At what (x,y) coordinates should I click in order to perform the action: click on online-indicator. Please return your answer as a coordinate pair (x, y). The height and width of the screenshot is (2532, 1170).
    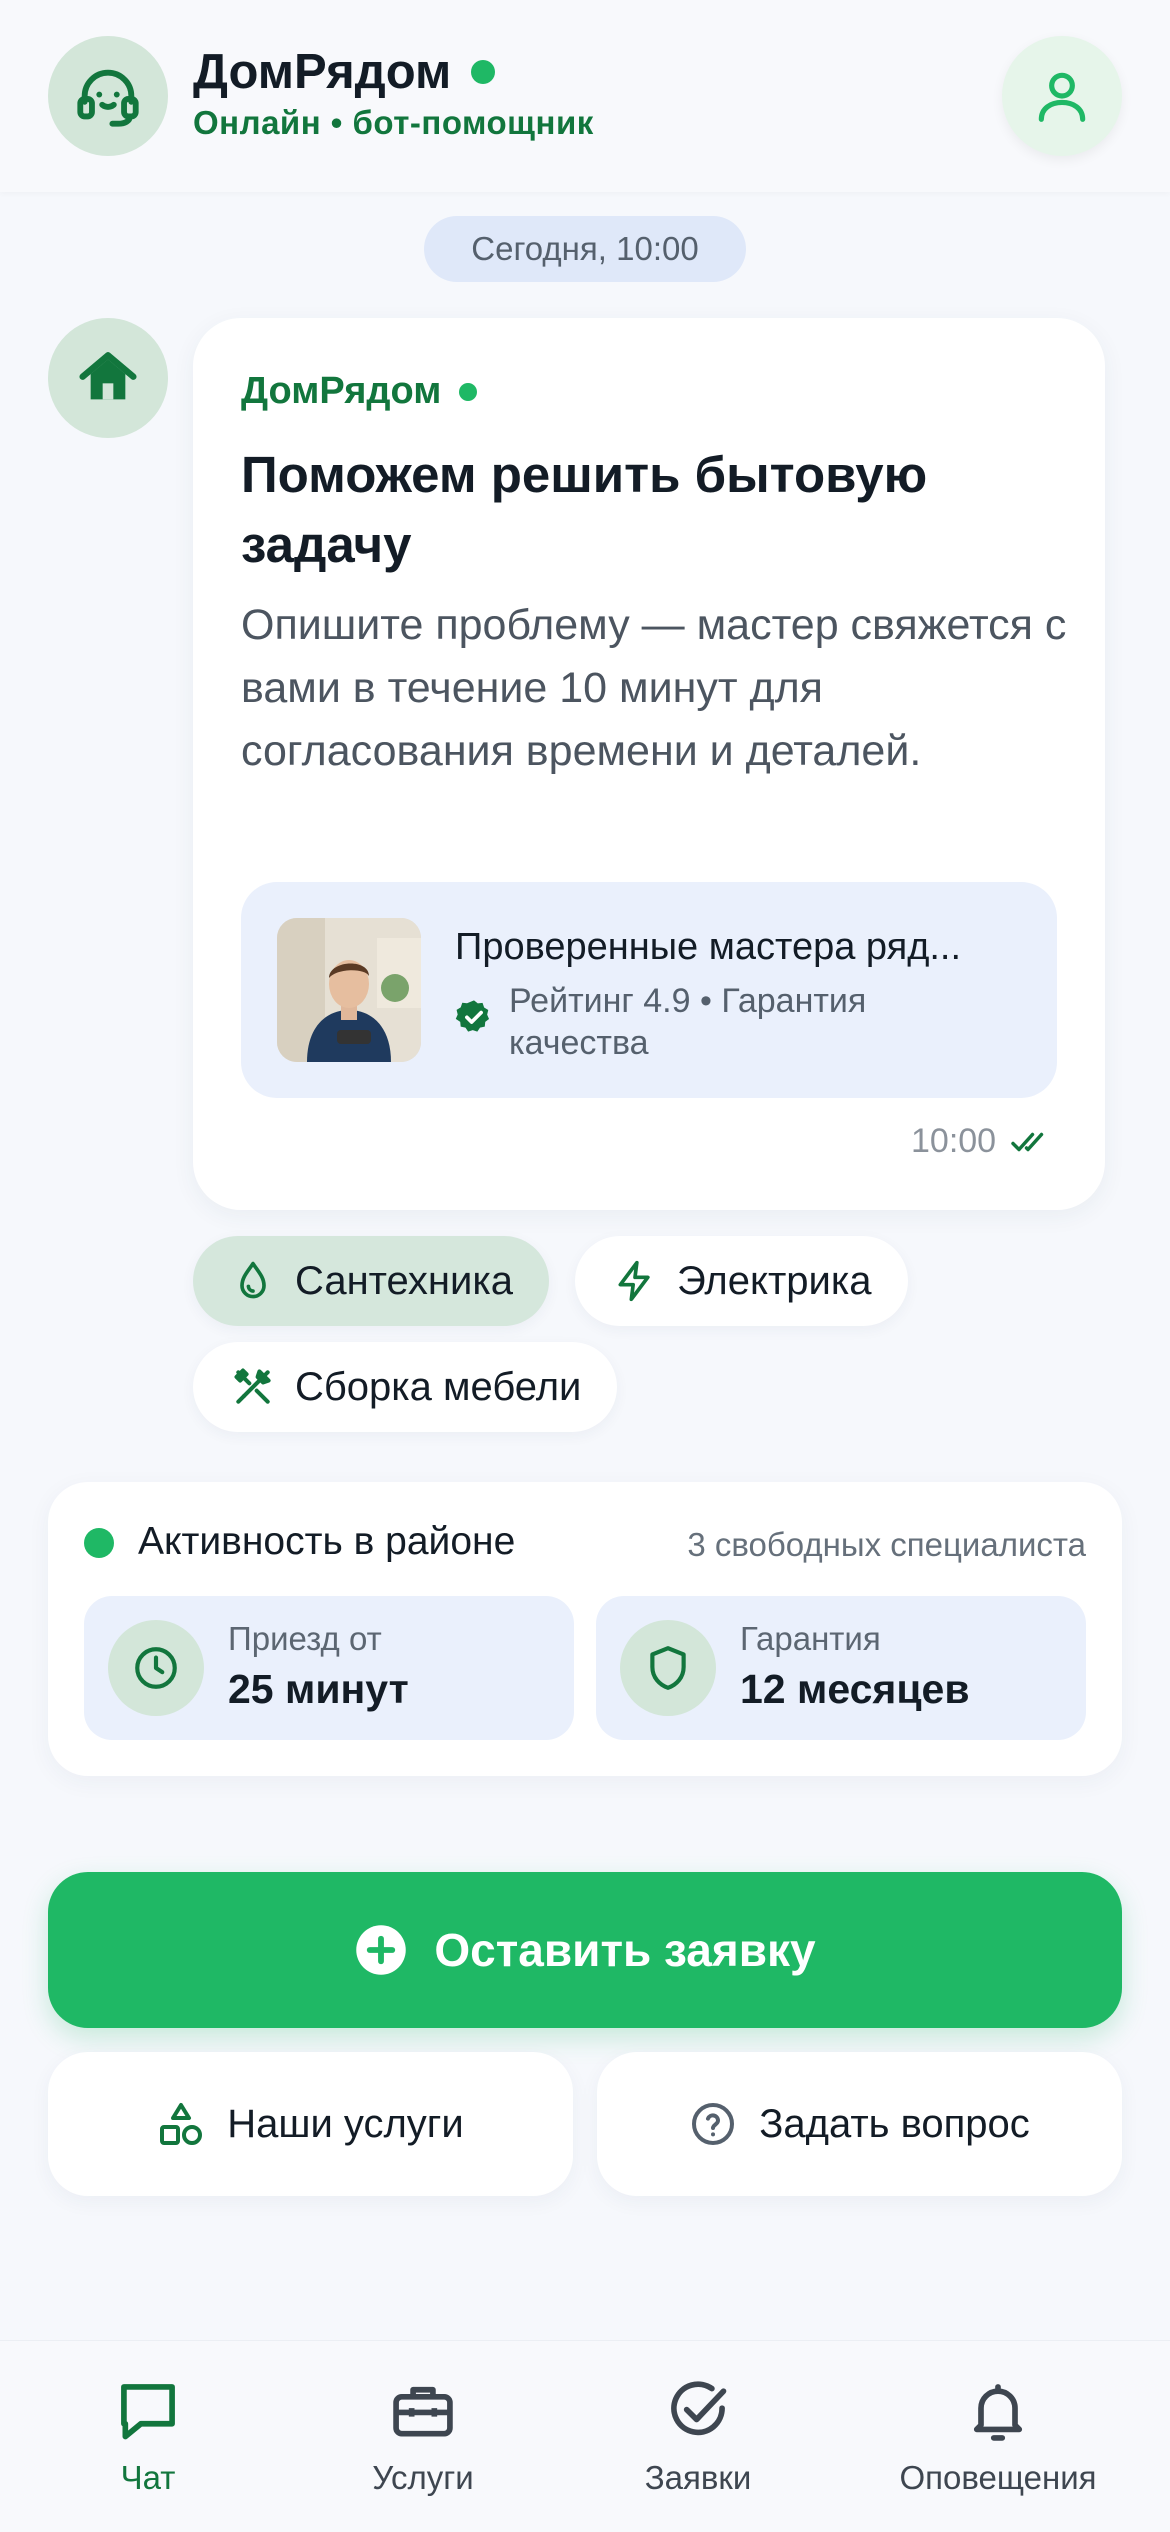
    Looking at the image, I should click on (483, 72).